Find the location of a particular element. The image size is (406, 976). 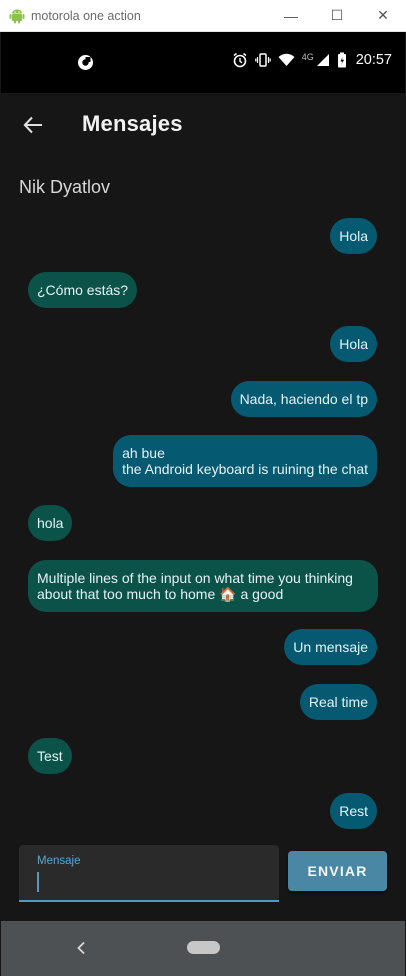

back-arrow-icon is located at coordinates (33, 125).